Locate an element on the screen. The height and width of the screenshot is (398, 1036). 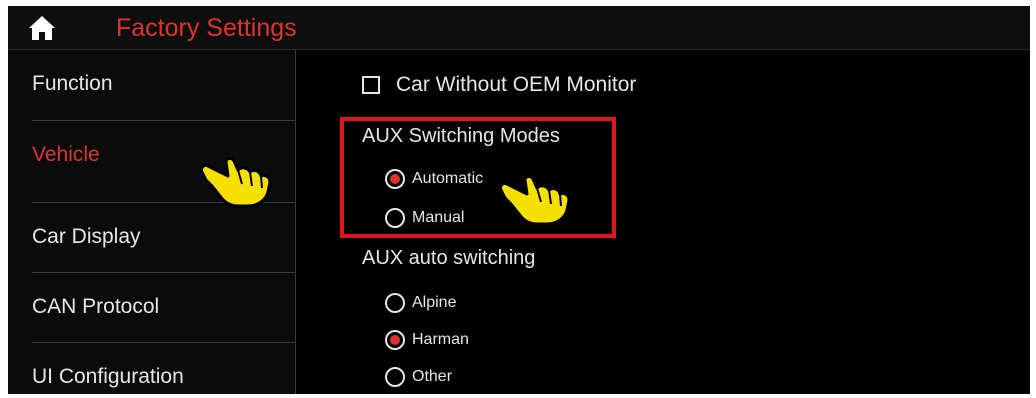
header-bar: Factory Settings is located at coordinates (519, 28).